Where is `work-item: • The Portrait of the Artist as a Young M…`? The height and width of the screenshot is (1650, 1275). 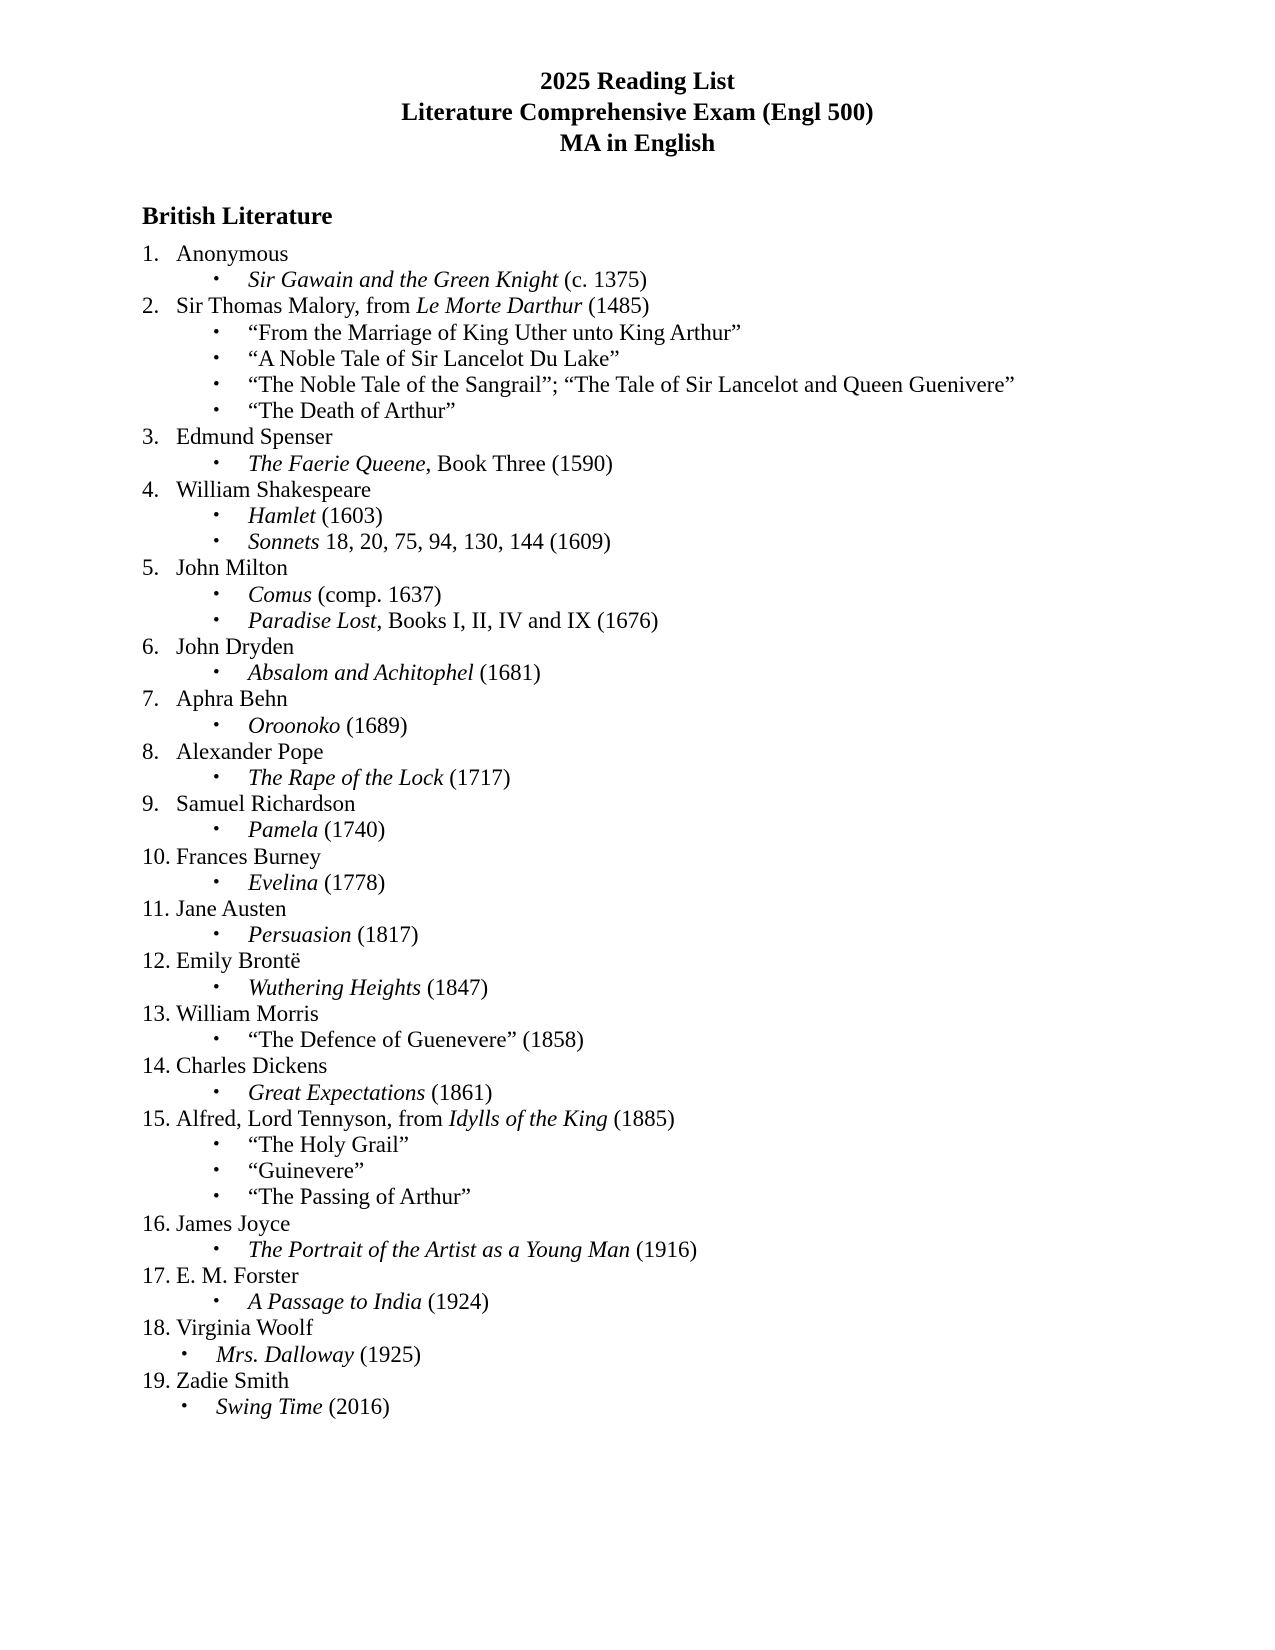 work-item: • The Portrait of the Artist as a Young M… is located at coordinates (637, 1250).